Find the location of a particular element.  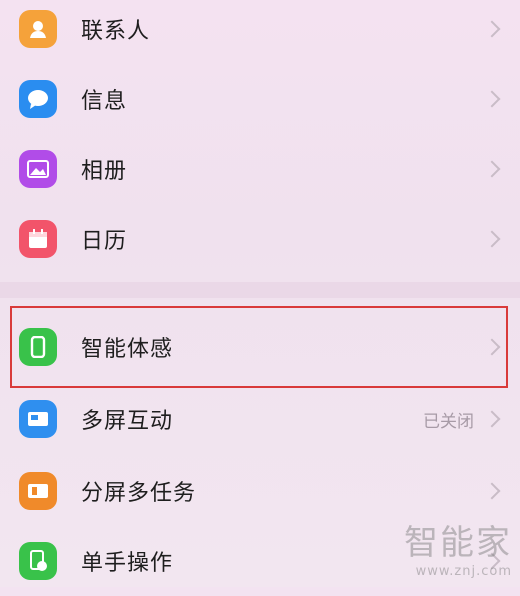

settings-item-label: 单手操作 is located at coordinates (127, 563).